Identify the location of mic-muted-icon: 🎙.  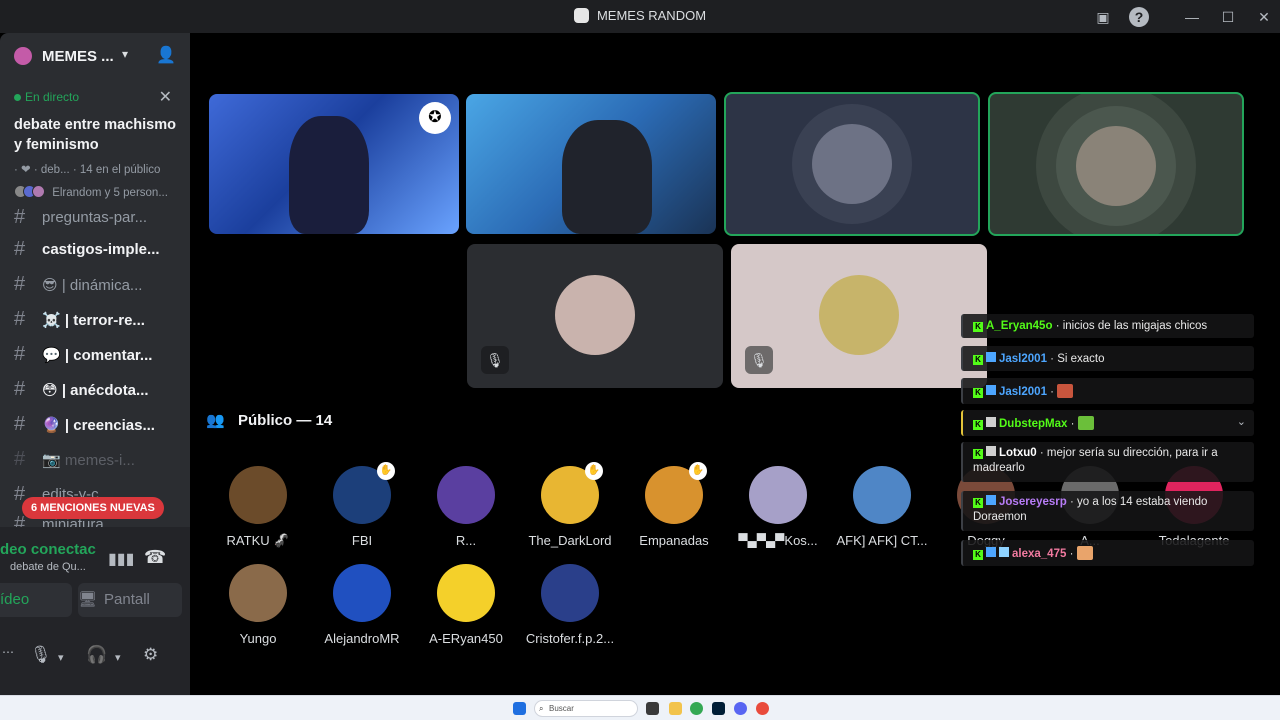
(495, 360).